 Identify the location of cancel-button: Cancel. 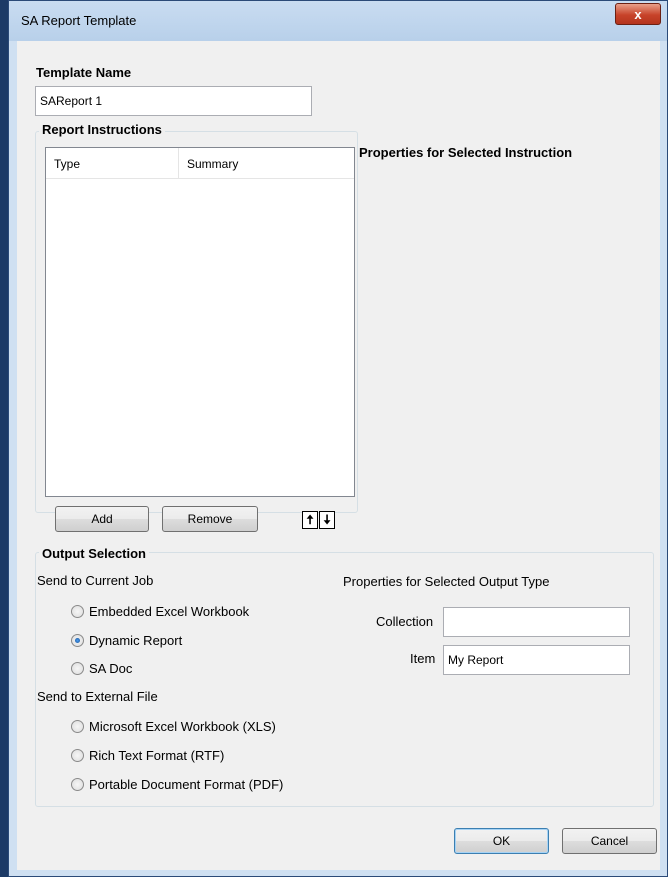
(609, 841).